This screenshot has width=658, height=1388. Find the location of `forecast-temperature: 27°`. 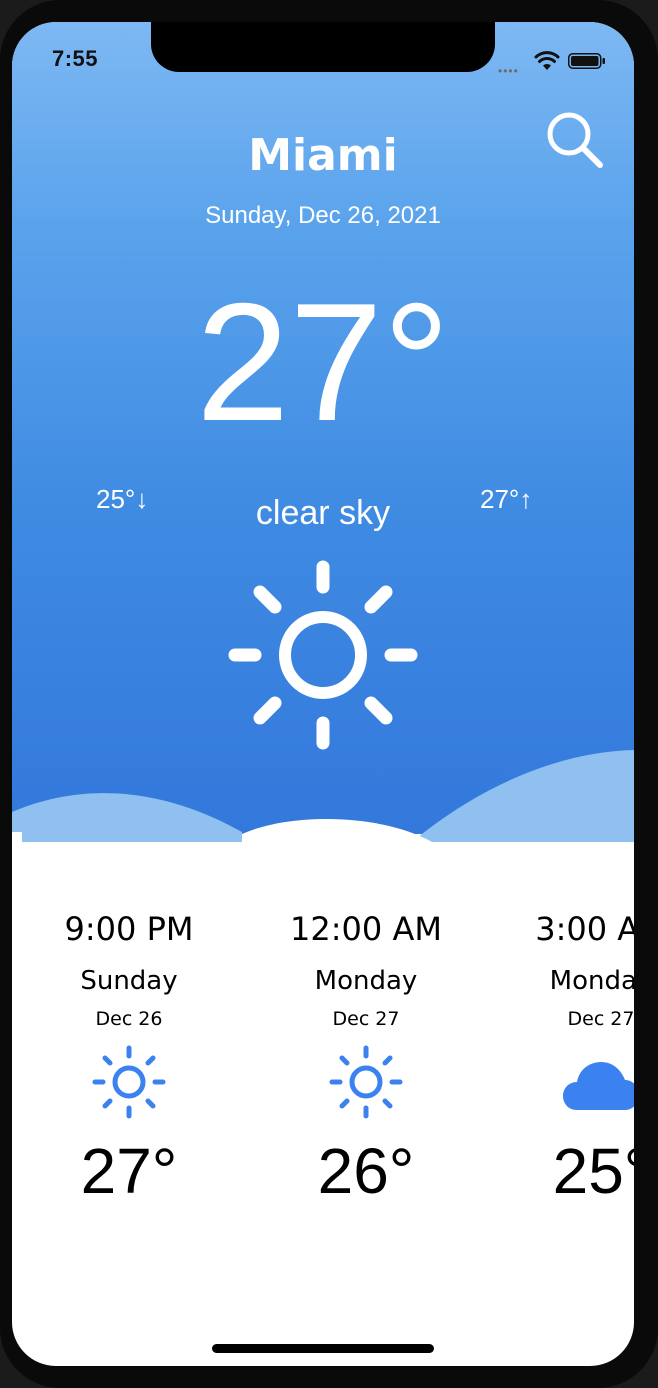

forecast-temperature: 27° is located at coordinates (129, 1171).